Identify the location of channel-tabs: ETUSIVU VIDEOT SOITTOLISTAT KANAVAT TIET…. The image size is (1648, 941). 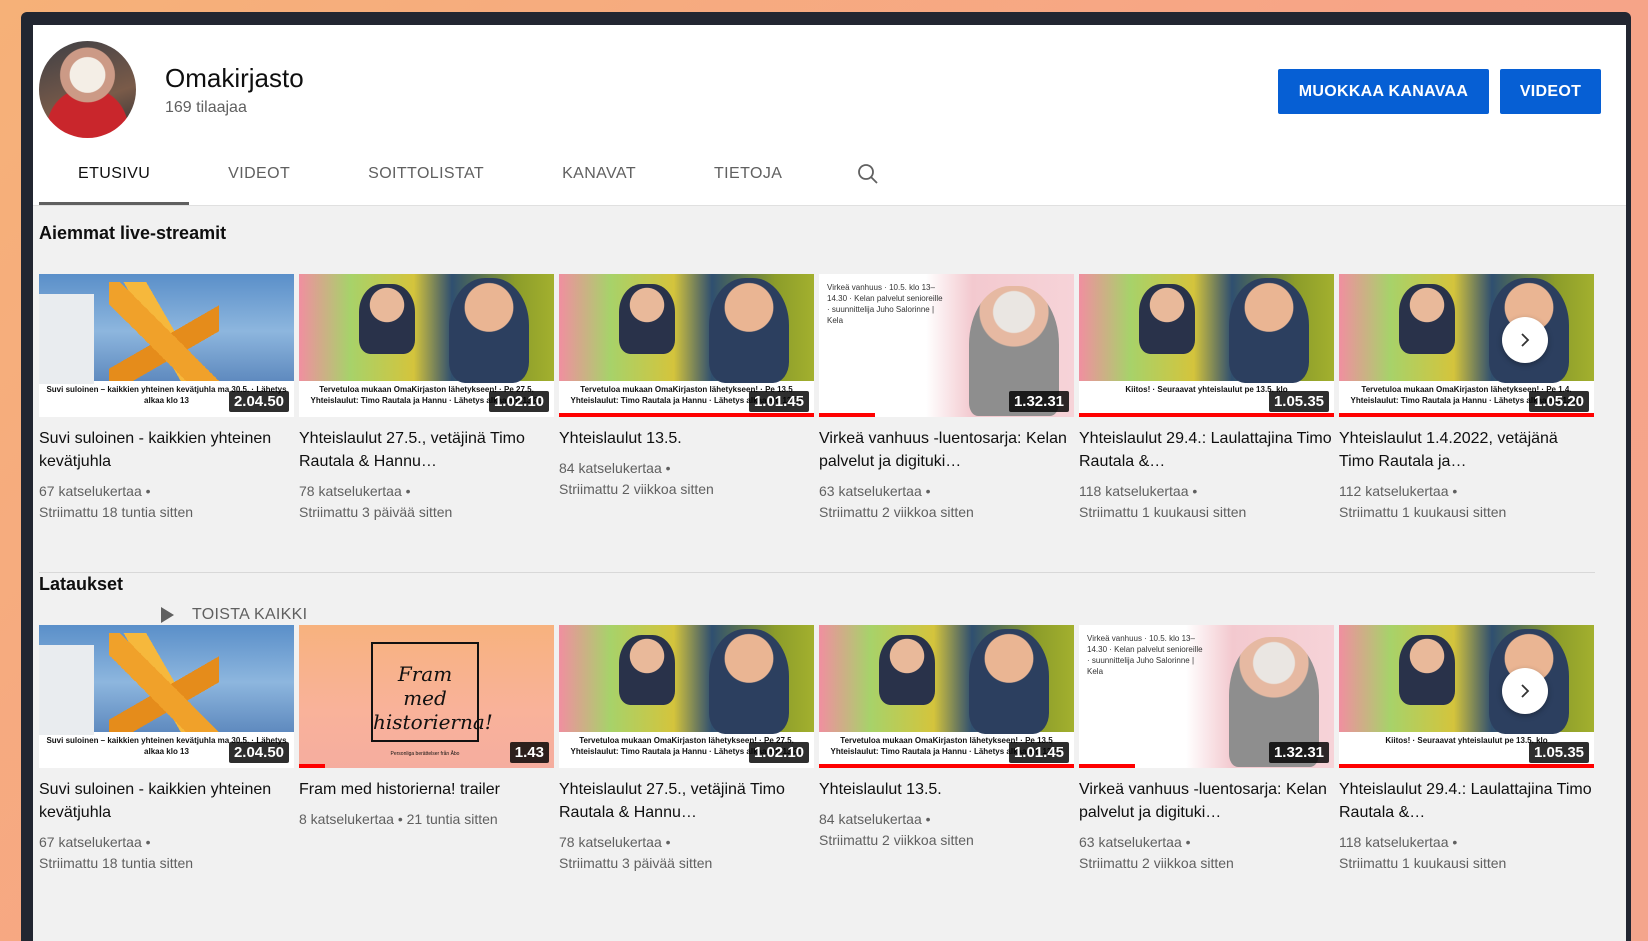
(468, 174).